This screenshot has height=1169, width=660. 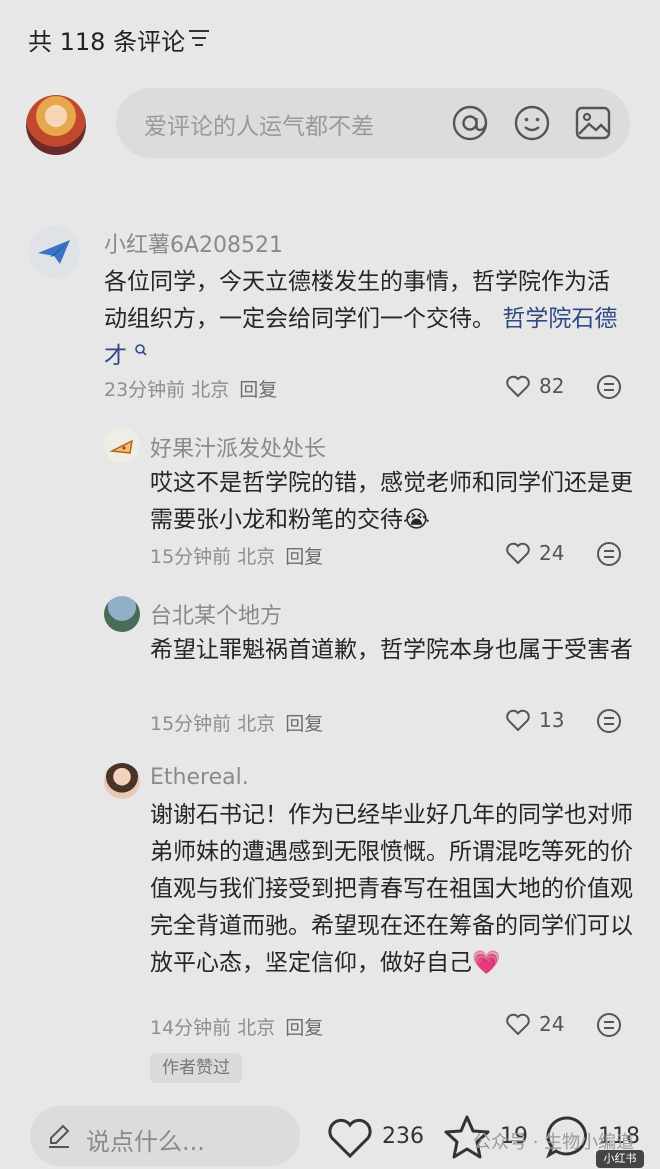 I want to click on comment-author: 小红薯6A208521, so click(x=193, y=243).